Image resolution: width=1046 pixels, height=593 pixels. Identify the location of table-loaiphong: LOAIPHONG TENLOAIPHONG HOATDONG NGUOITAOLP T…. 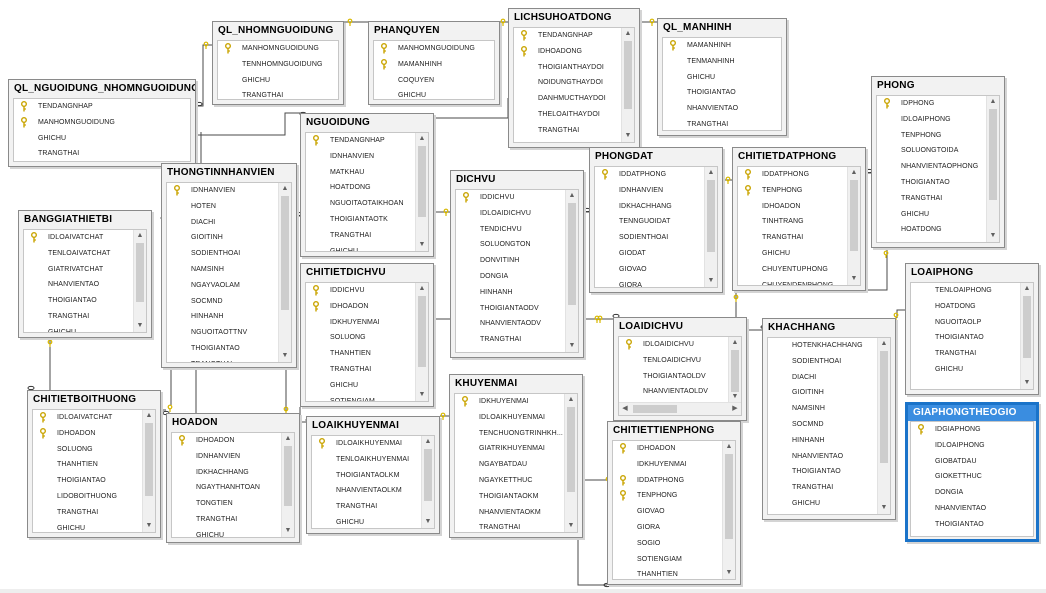
(972, 329).